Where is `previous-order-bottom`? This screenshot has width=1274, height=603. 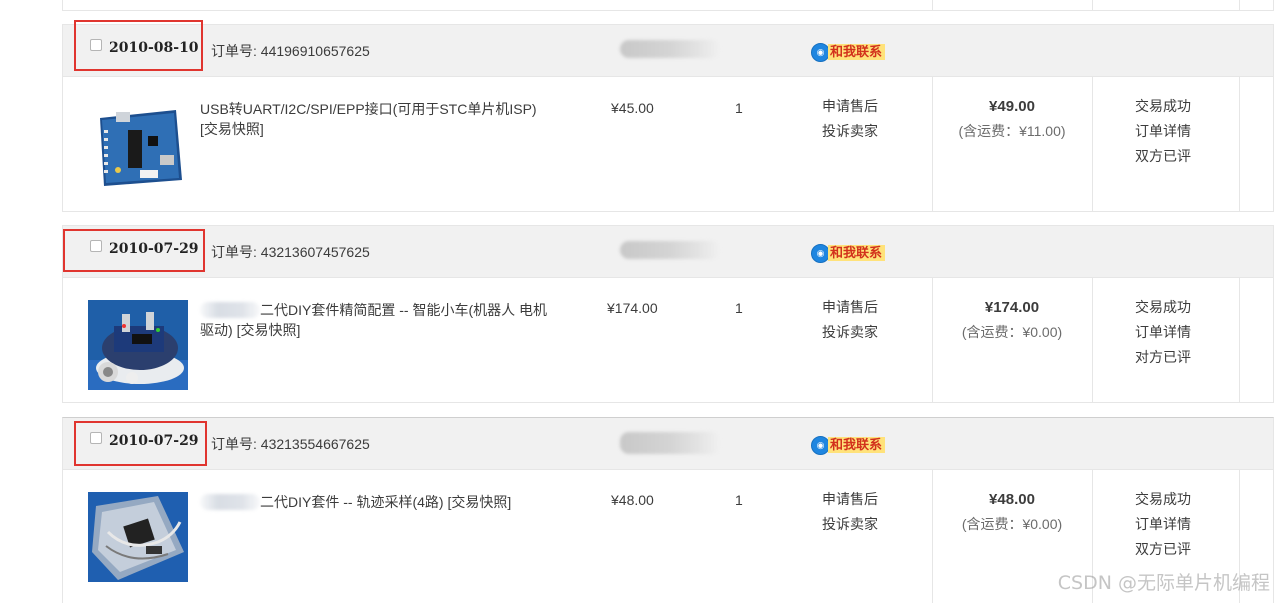
previous-order-bottom is located at coordinates (668, 5).